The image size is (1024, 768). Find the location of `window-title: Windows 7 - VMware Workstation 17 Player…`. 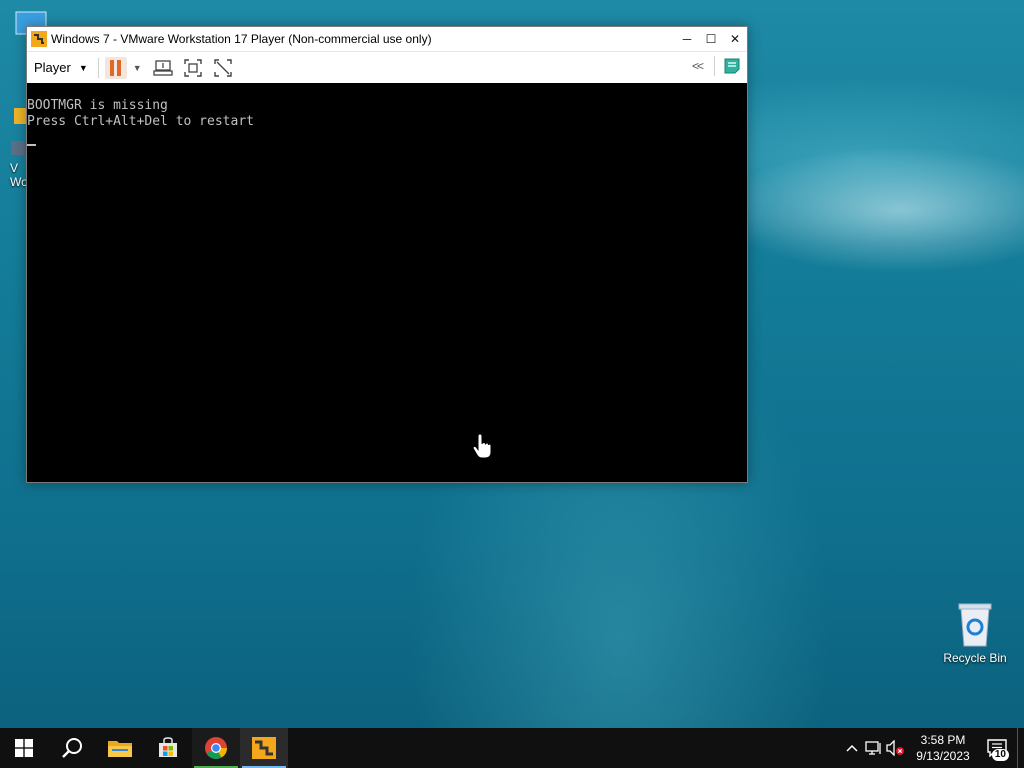

window-title: Windows 7 - VMware Workstation 17 Player… is located at coordinates (241, 39).